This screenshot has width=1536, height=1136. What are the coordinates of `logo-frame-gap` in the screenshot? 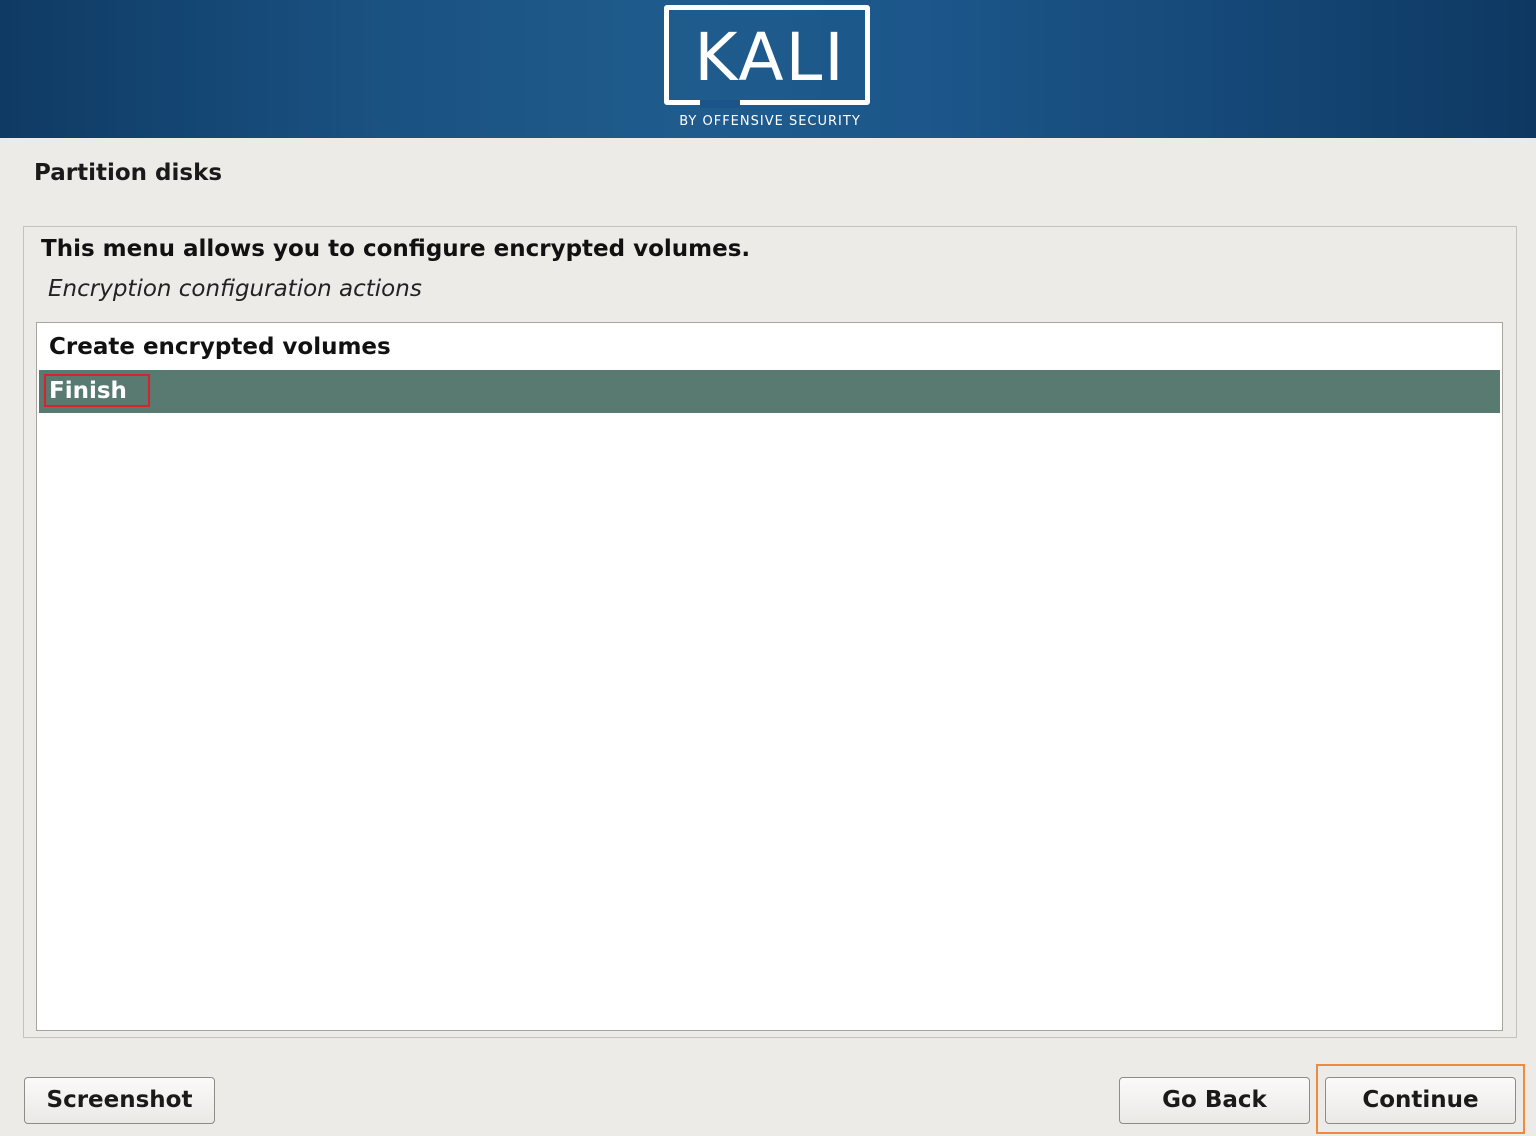 It's located at (720, 104).